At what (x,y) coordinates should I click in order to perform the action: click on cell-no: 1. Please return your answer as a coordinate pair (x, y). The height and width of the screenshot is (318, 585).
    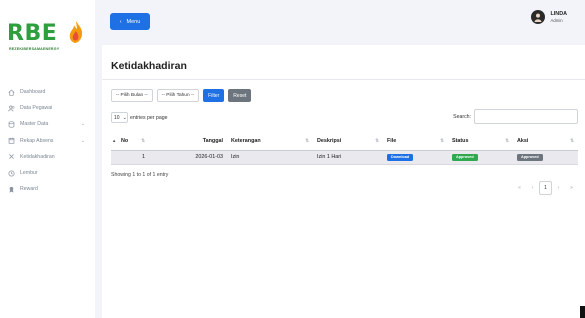
    Looking at the image, I should click on (130, 157).